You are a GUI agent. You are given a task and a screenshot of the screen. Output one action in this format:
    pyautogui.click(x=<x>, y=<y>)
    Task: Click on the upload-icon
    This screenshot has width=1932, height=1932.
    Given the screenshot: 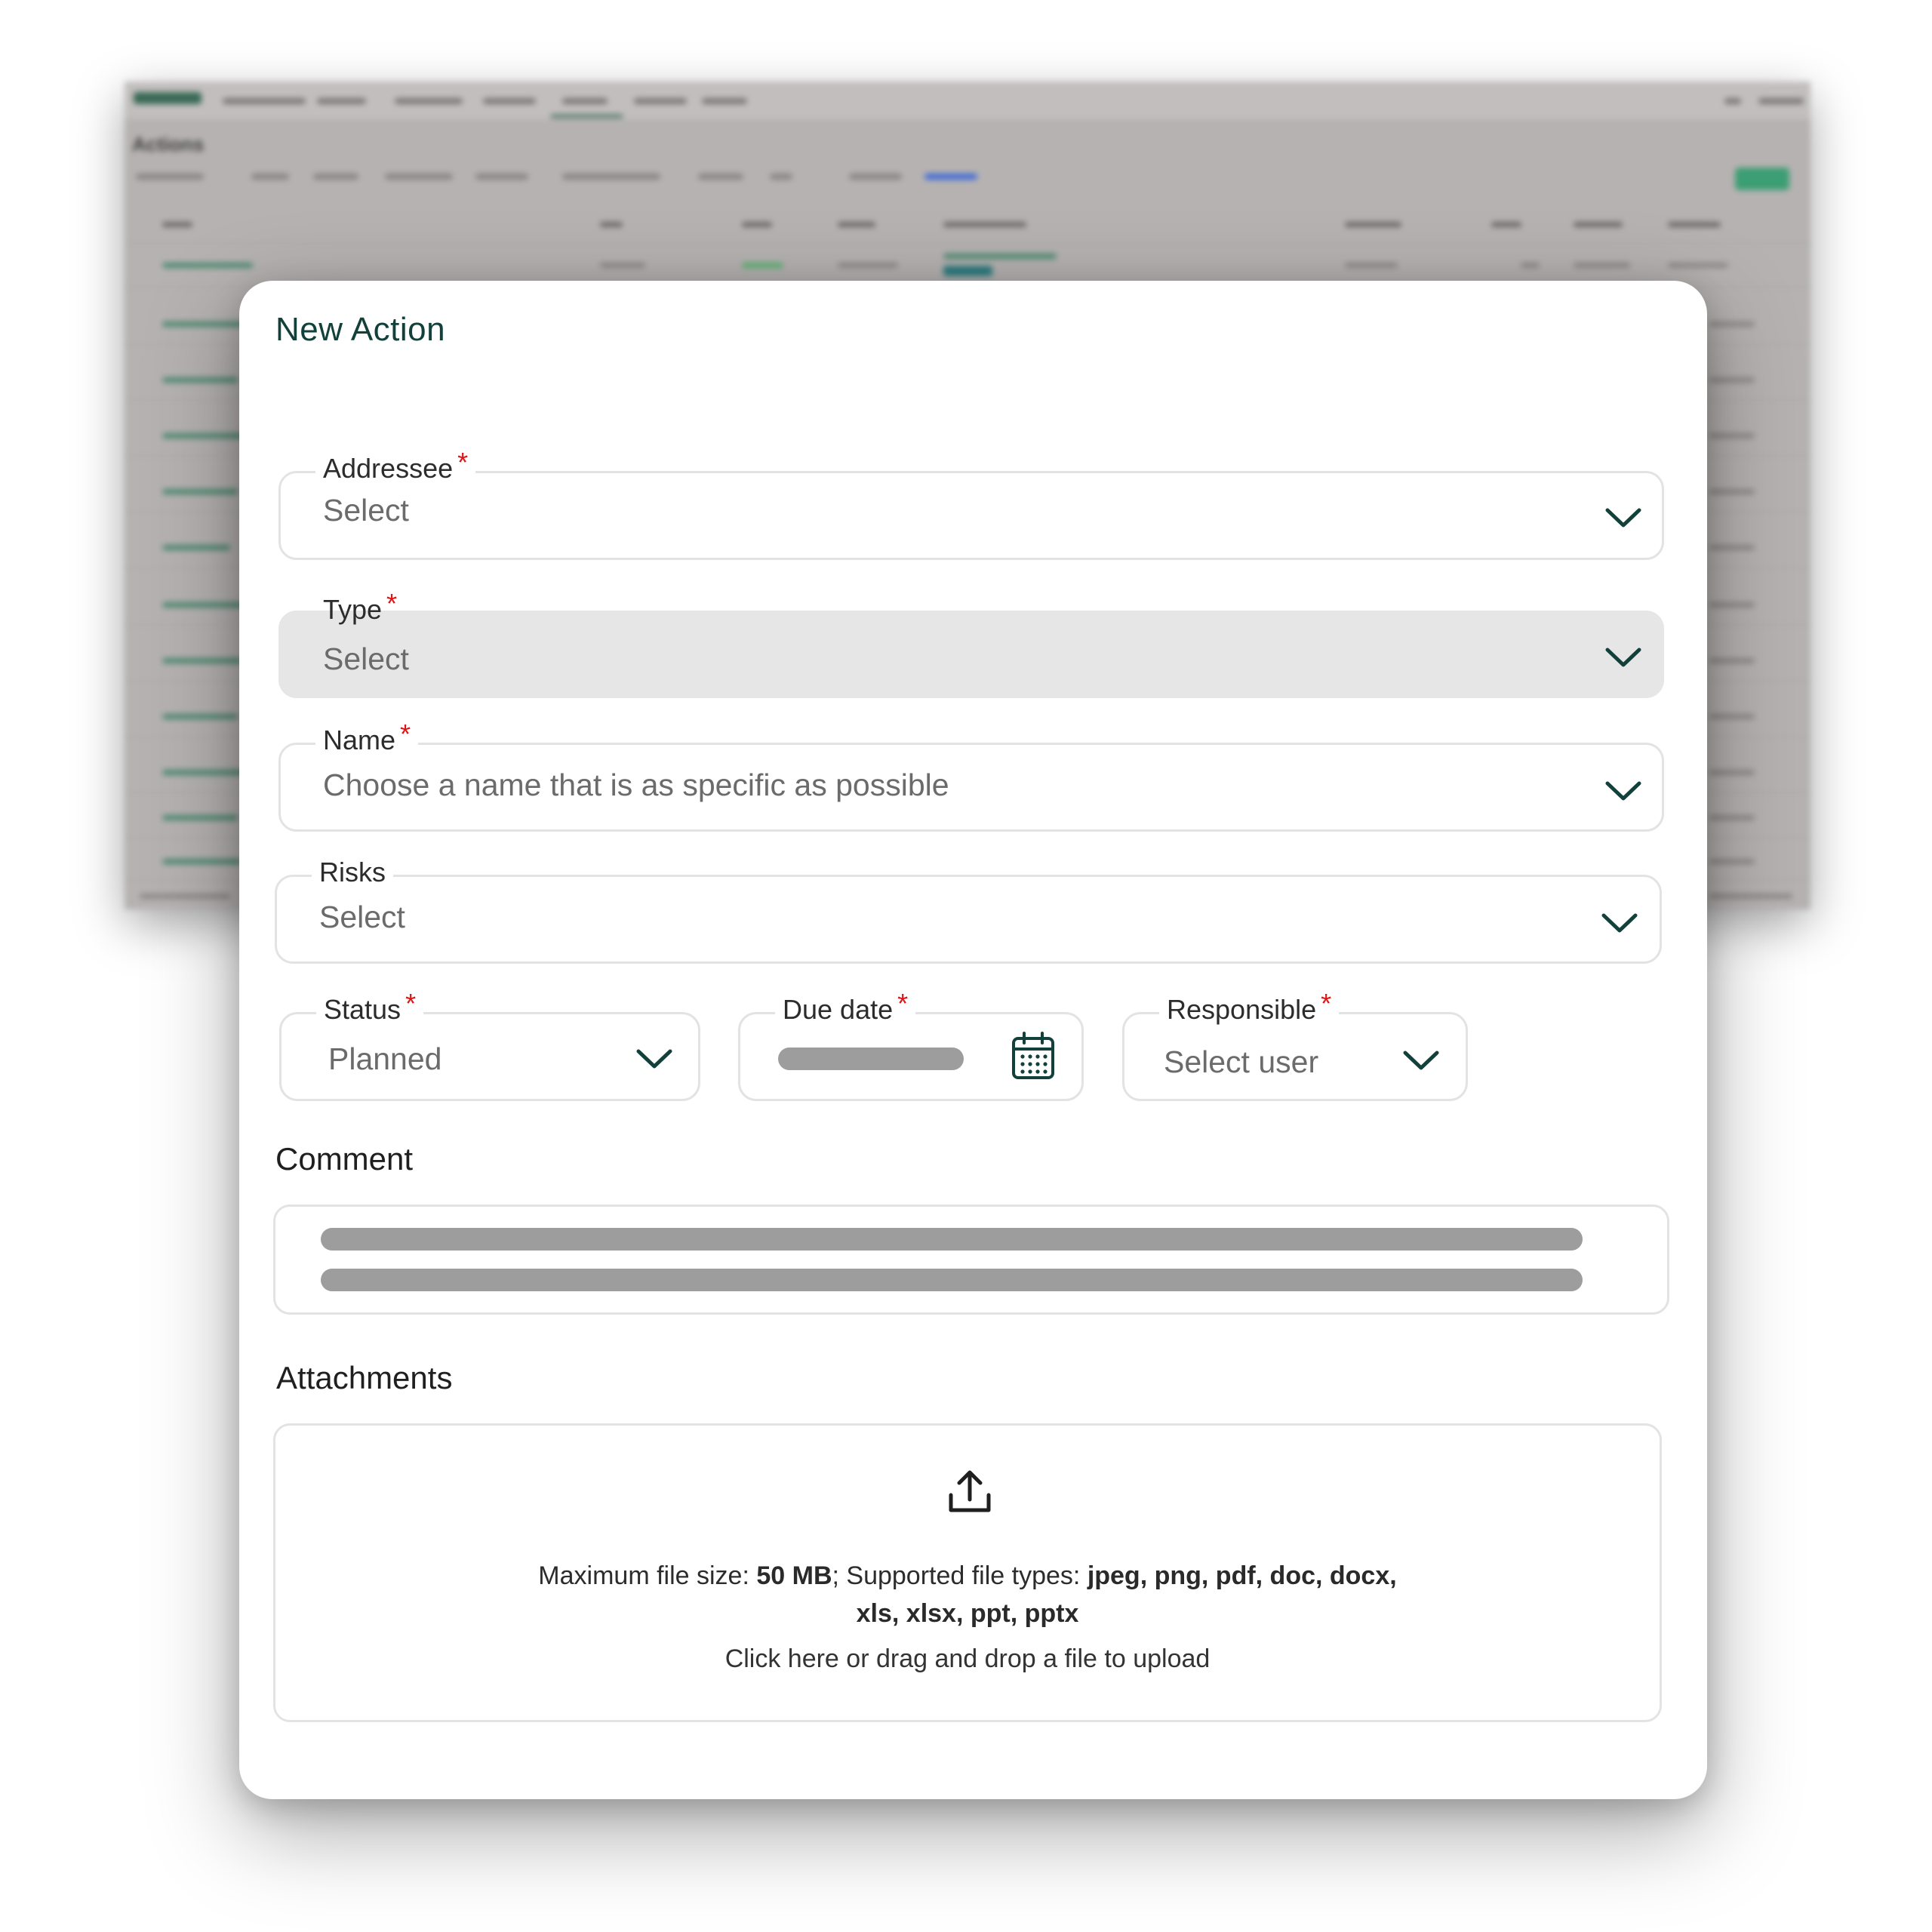 What is the action you would take?
    pyautogui.click(x=970, y=1491)
    